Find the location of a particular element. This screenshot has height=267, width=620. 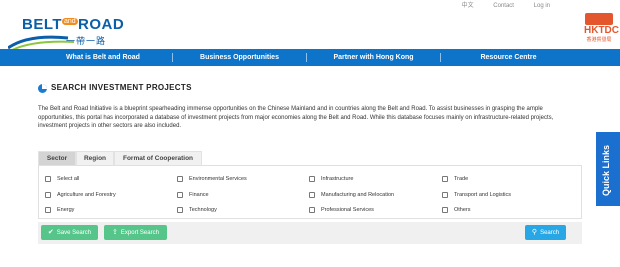

checkmark-icon: ✔ is located at coordinates (50, 232).